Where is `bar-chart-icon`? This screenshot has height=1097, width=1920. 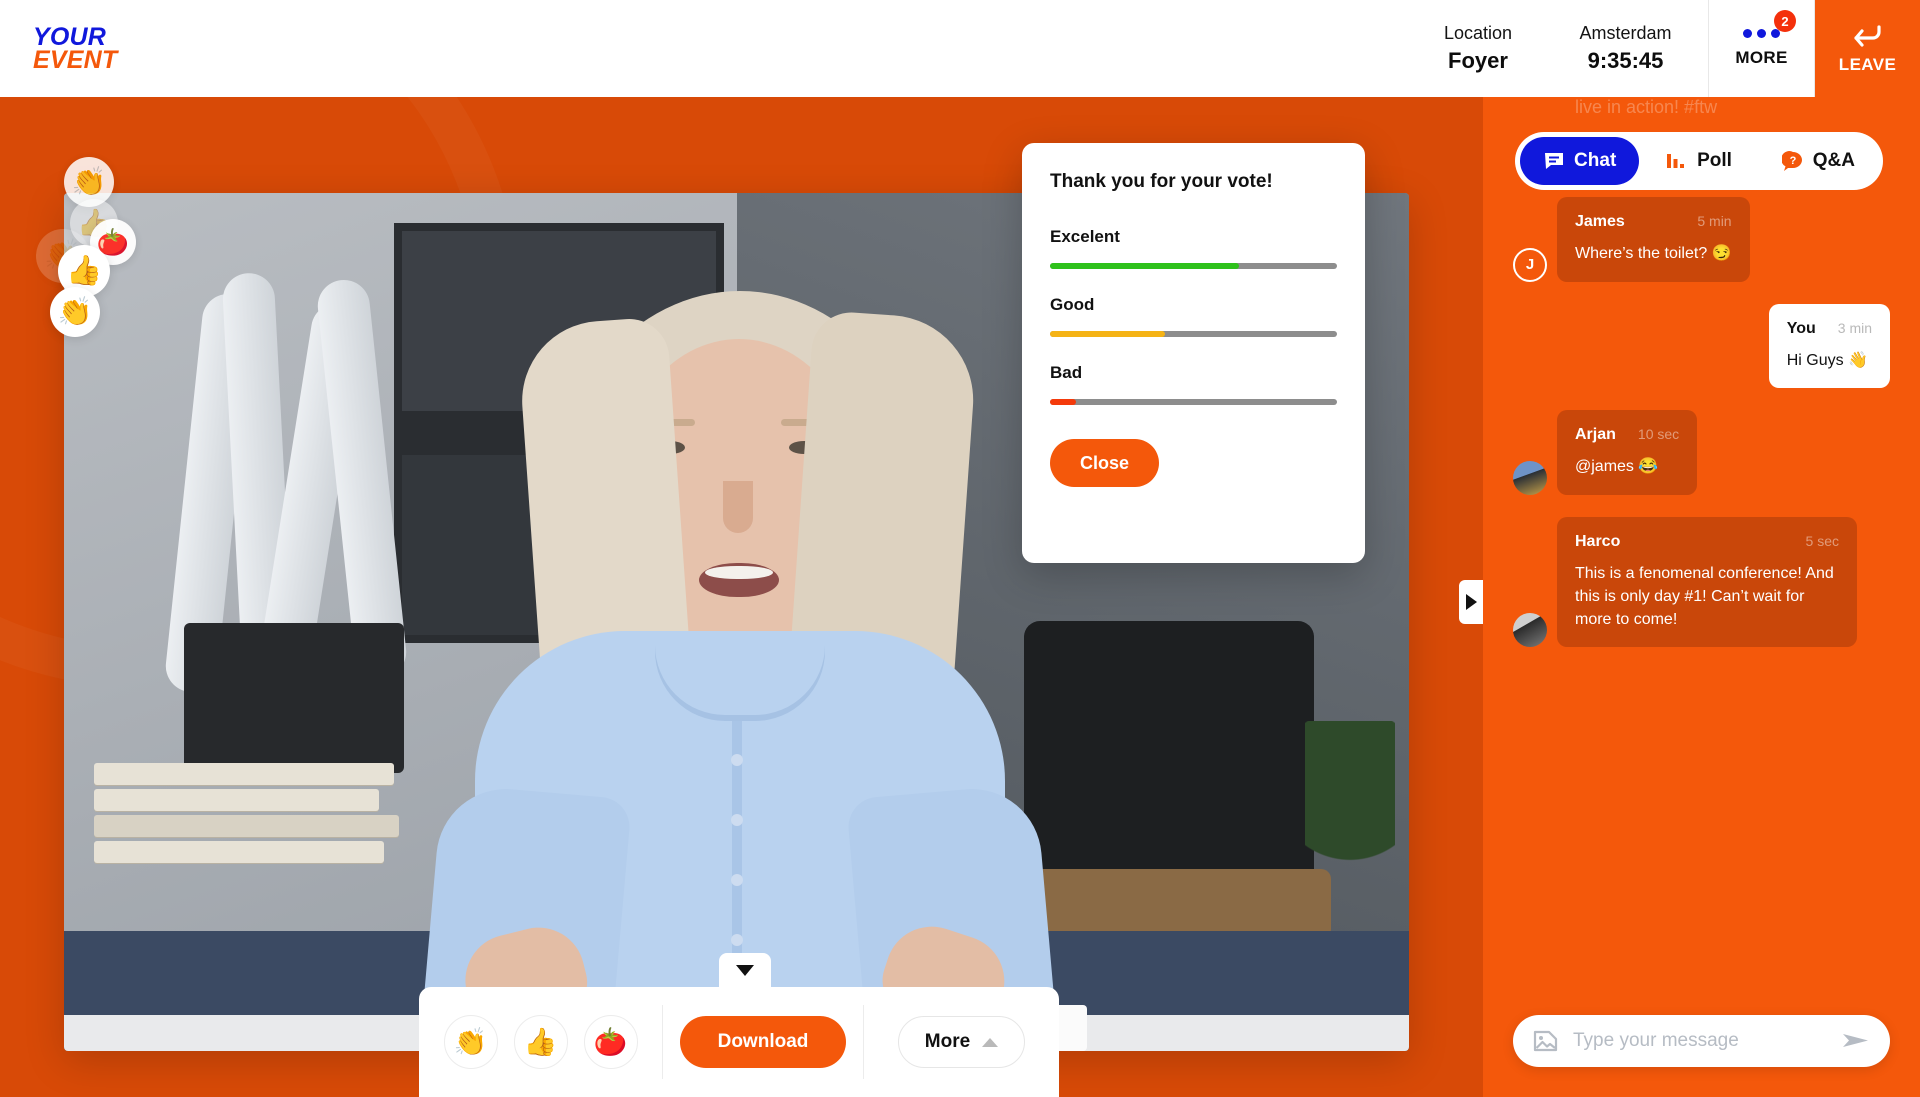
bar-chart-icon is located at coordinates (1677, 161).